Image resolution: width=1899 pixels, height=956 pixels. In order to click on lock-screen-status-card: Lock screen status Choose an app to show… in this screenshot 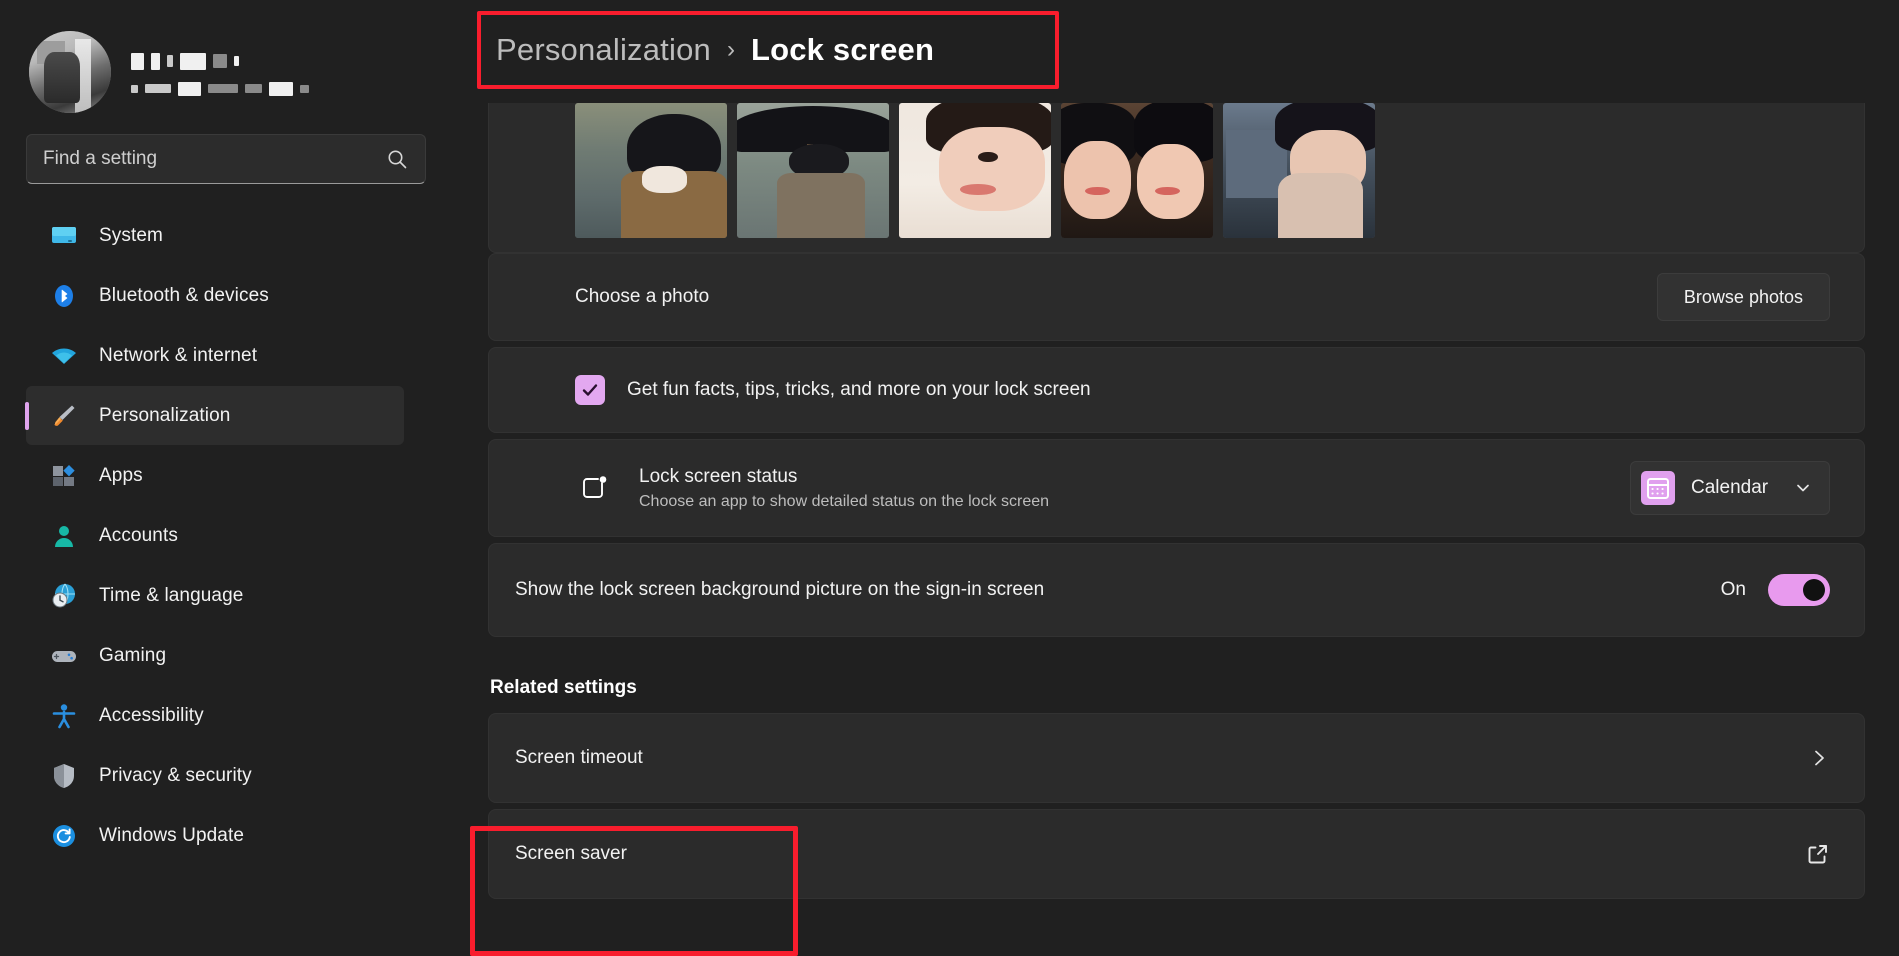, I will do `click(1176, 488)`.